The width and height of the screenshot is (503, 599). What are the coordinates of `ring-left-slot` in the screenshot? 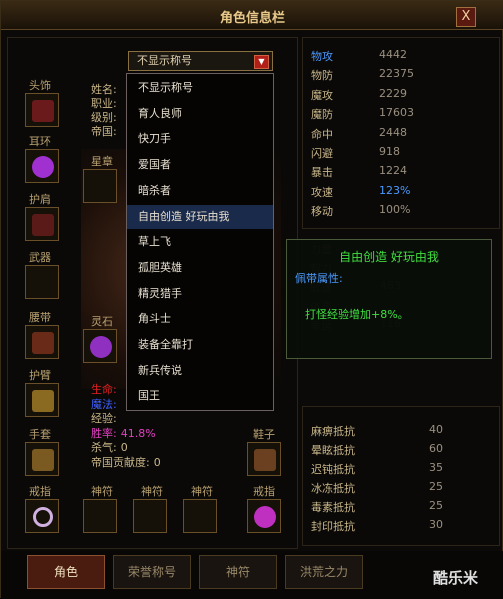 It's located at (42, 516).